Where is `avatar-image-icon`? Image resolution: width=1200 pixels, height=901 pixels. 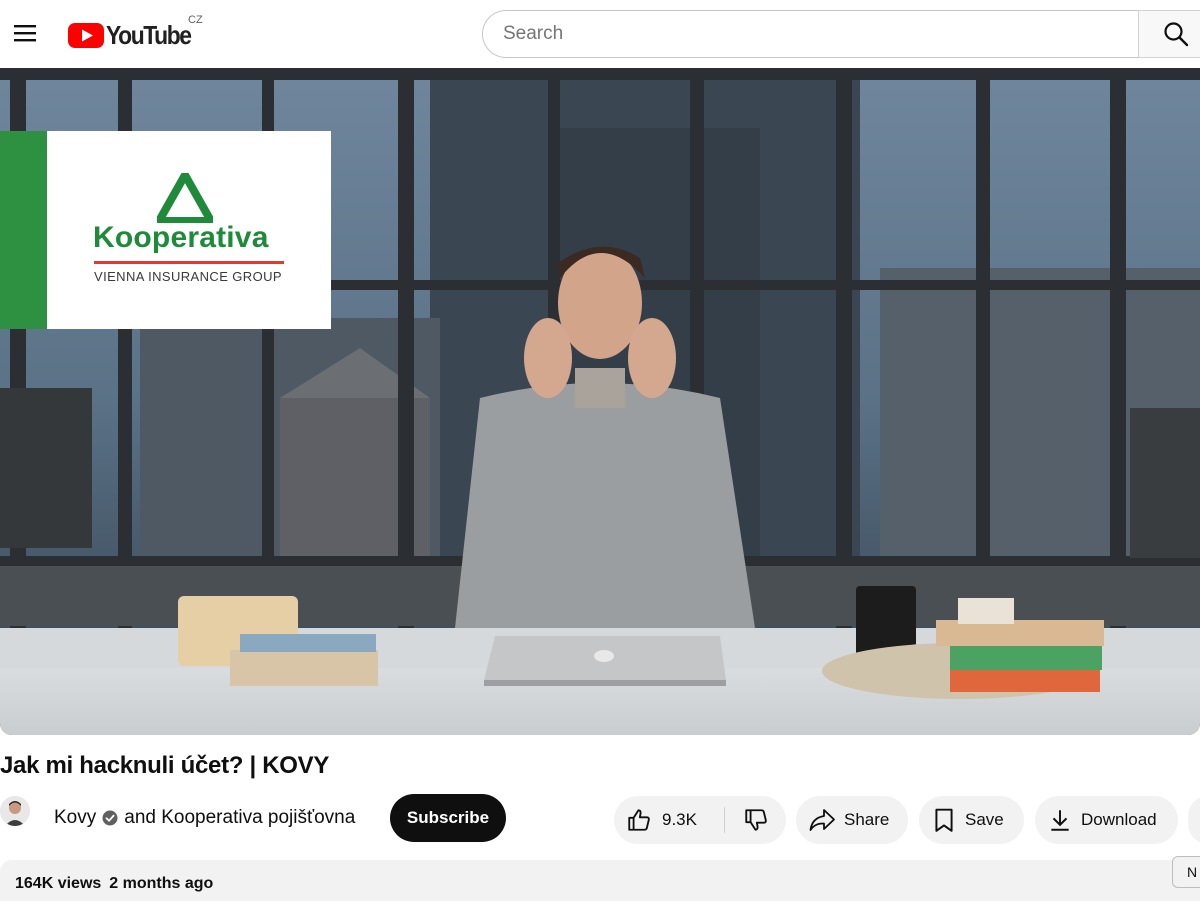 avatar-image-icon is located at coordinates (15, 811).